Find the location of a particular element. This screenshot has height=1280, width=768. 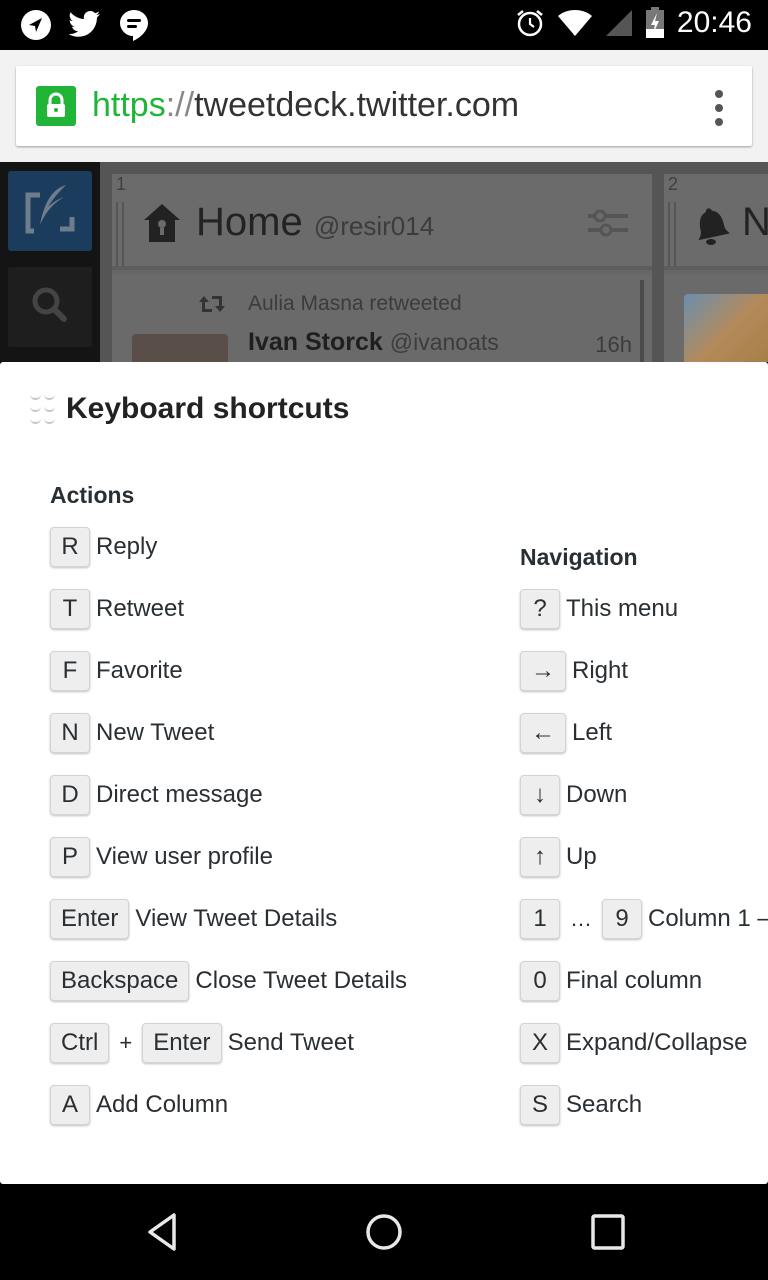

key-cap: ← is located at coordinates (543, 733).